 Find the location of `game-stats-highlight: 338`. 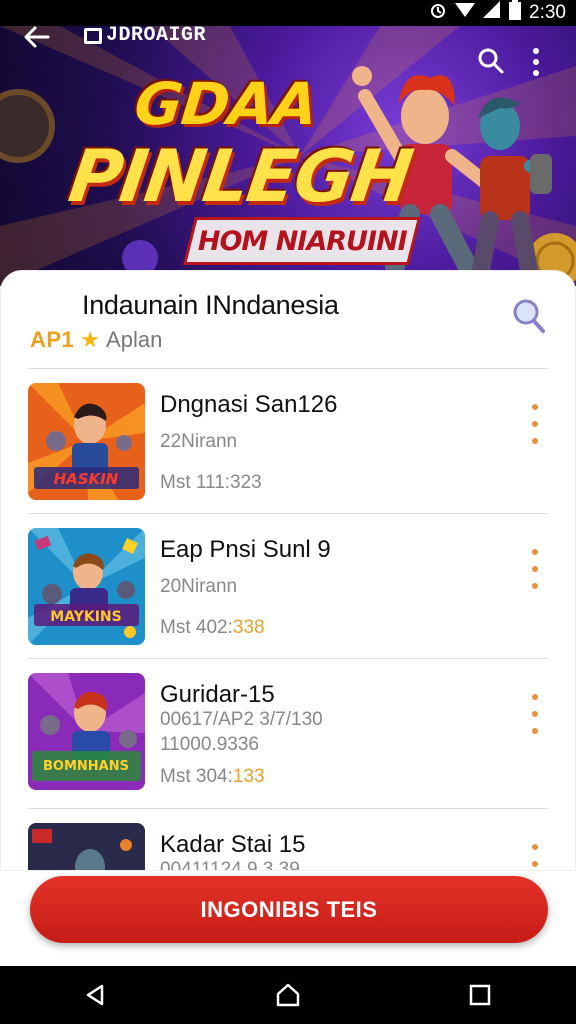

game-stats-highlight: 338 is located at coordinates (248, 627).